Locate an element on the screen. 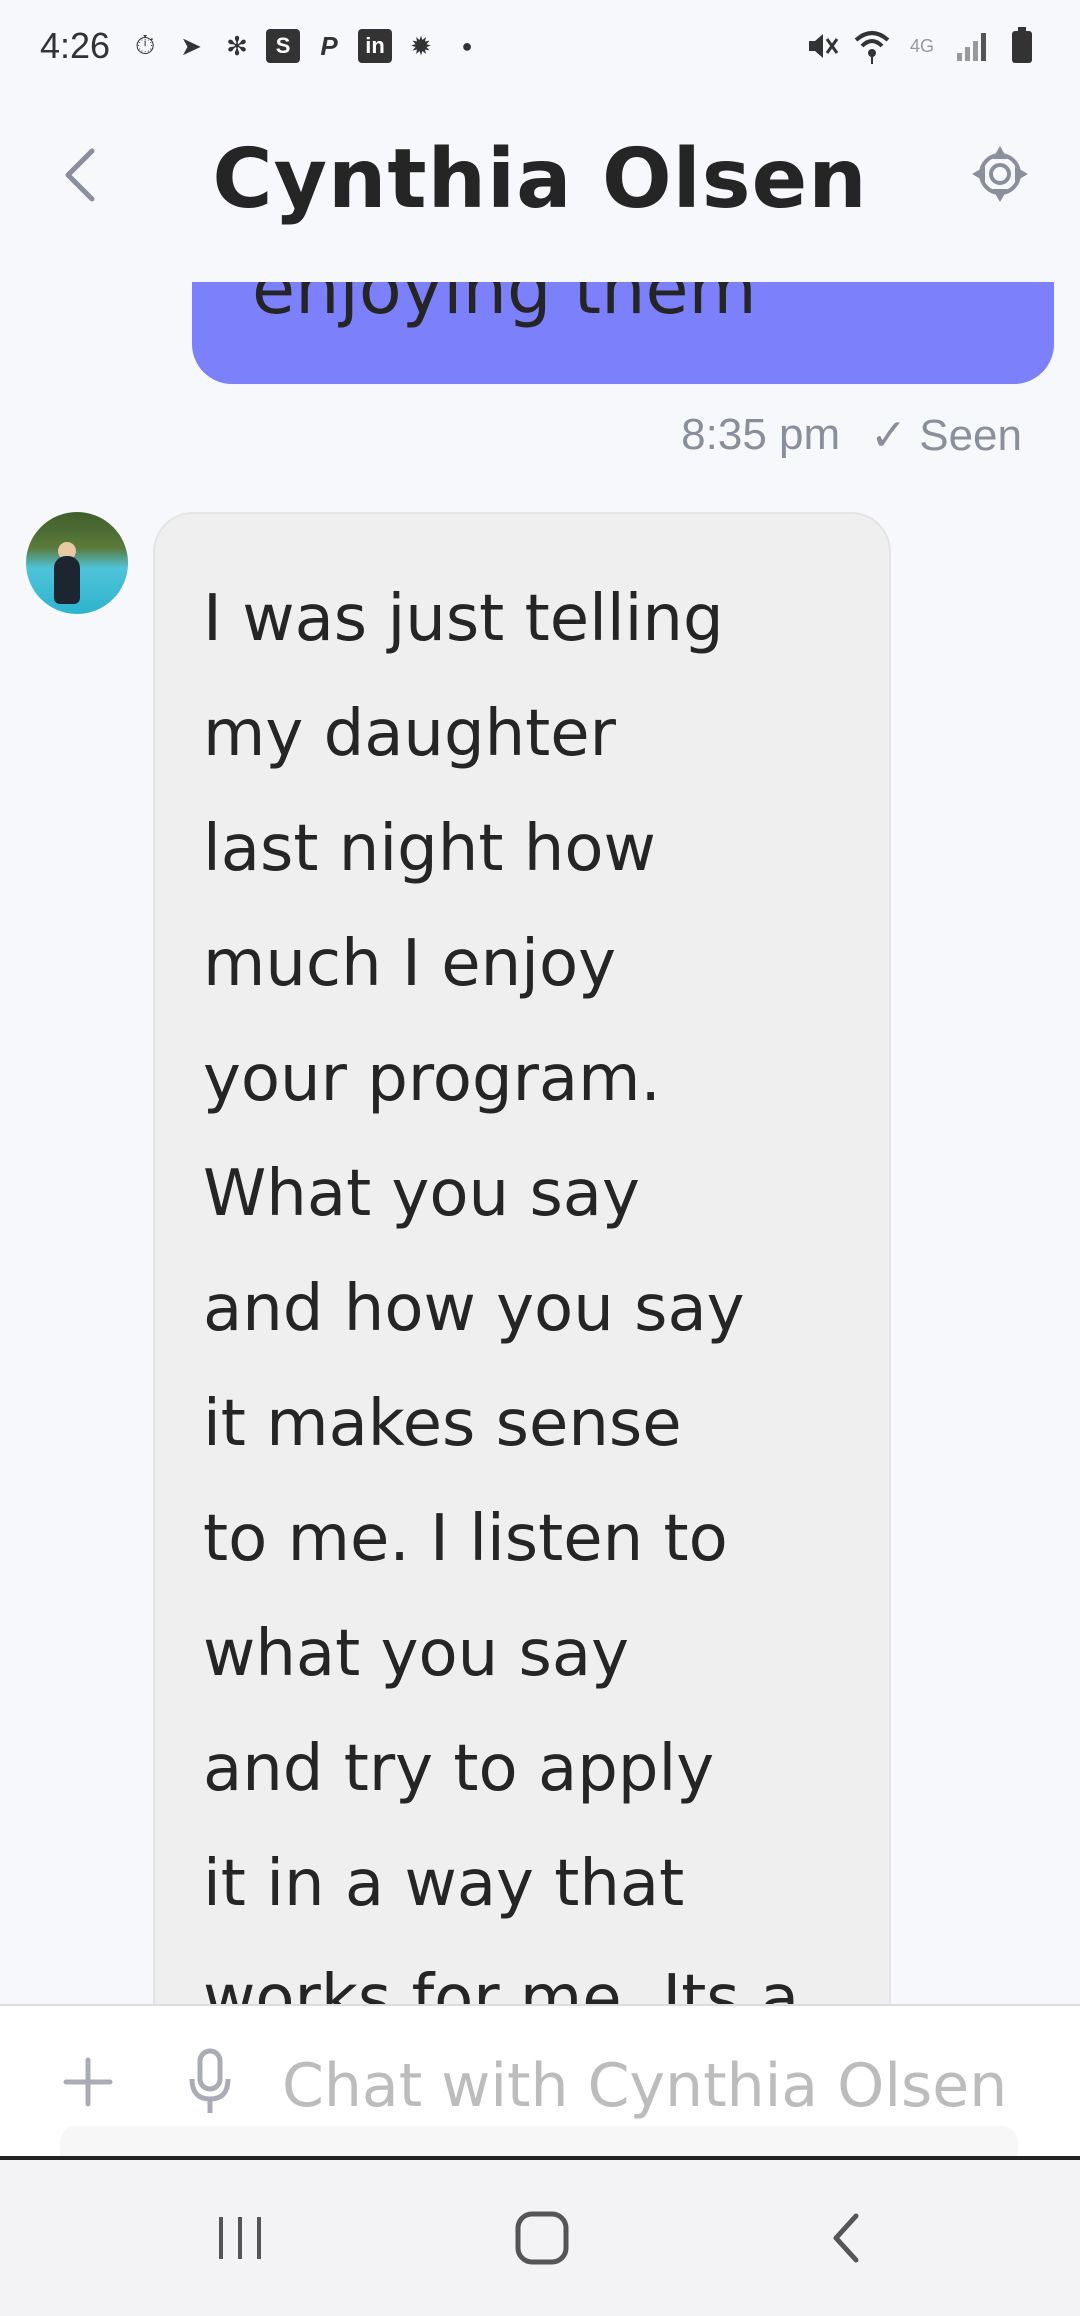  gear-icon is located at coordinates (1000, 175).